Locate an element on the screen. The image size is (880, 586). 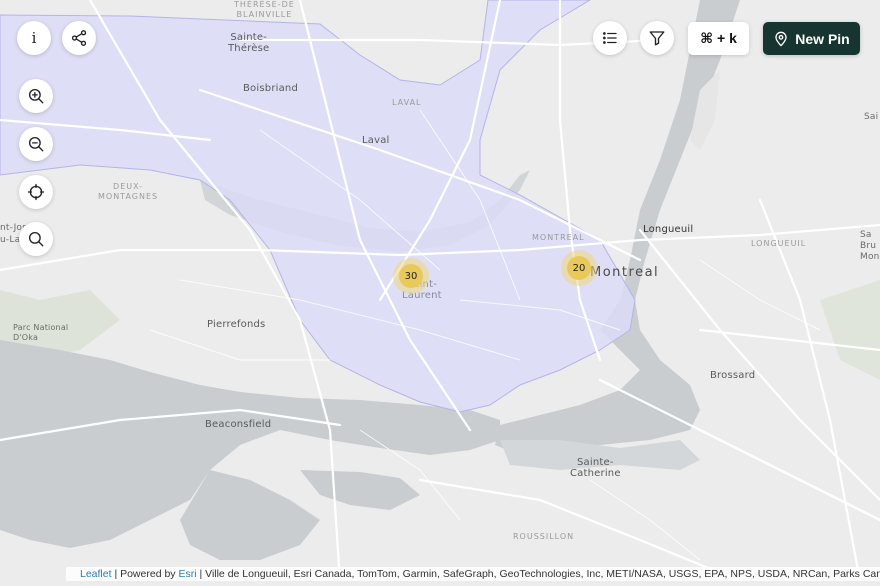
cluster-marker: 30 is located at coordinates (411, 276).